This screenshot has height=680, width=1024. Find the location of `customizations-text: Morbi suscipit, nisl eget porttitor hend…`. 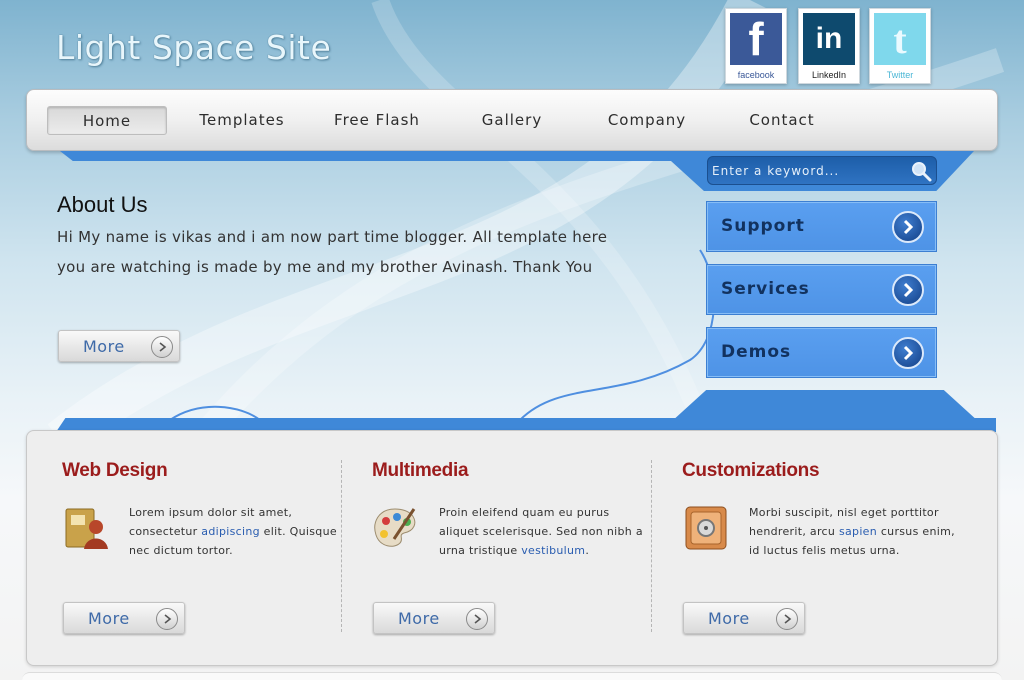

customizations-text: Morbi suscipit, nisl eget porttitor hend… is located at coordinates (852, 531).